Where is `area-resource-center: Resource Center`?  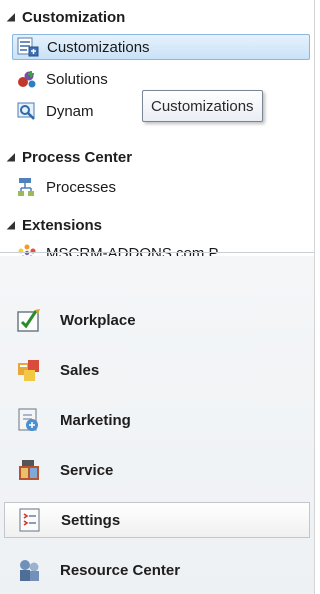
area-resource-center: Resource Center is located at coordinates (157, 570).